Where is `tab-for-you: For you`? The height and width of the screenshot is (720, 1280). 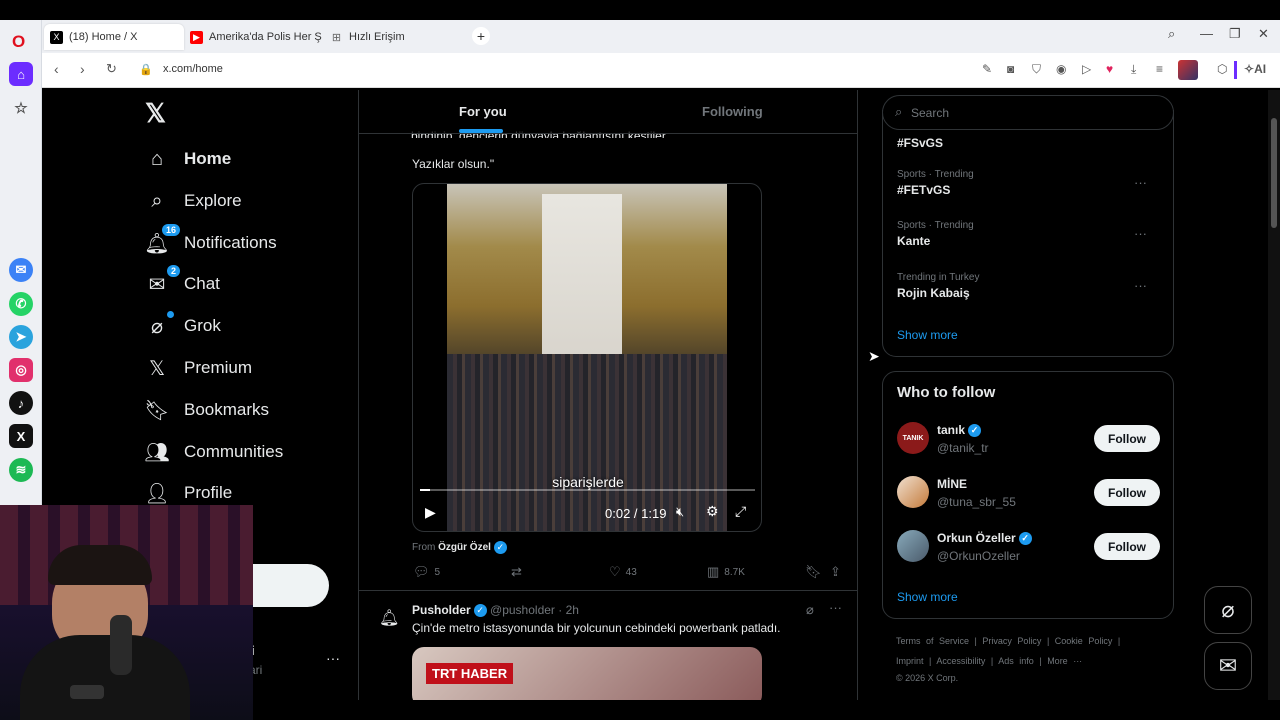
tab-for-you: For you is located at coordinates (483, 111).